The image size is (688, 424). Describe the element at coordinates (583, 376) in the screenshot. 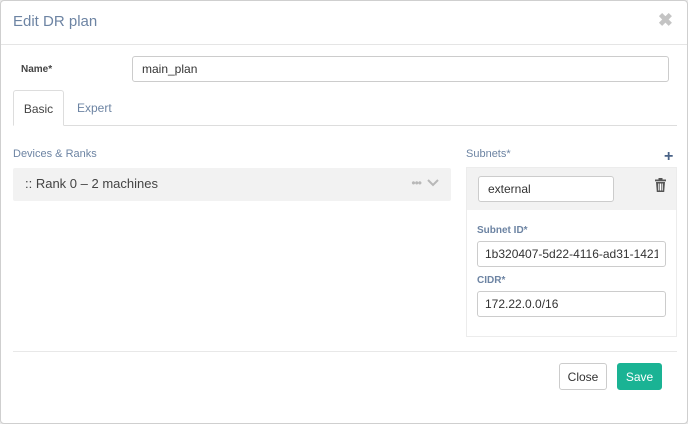

I see `close-button: Close` at that location.